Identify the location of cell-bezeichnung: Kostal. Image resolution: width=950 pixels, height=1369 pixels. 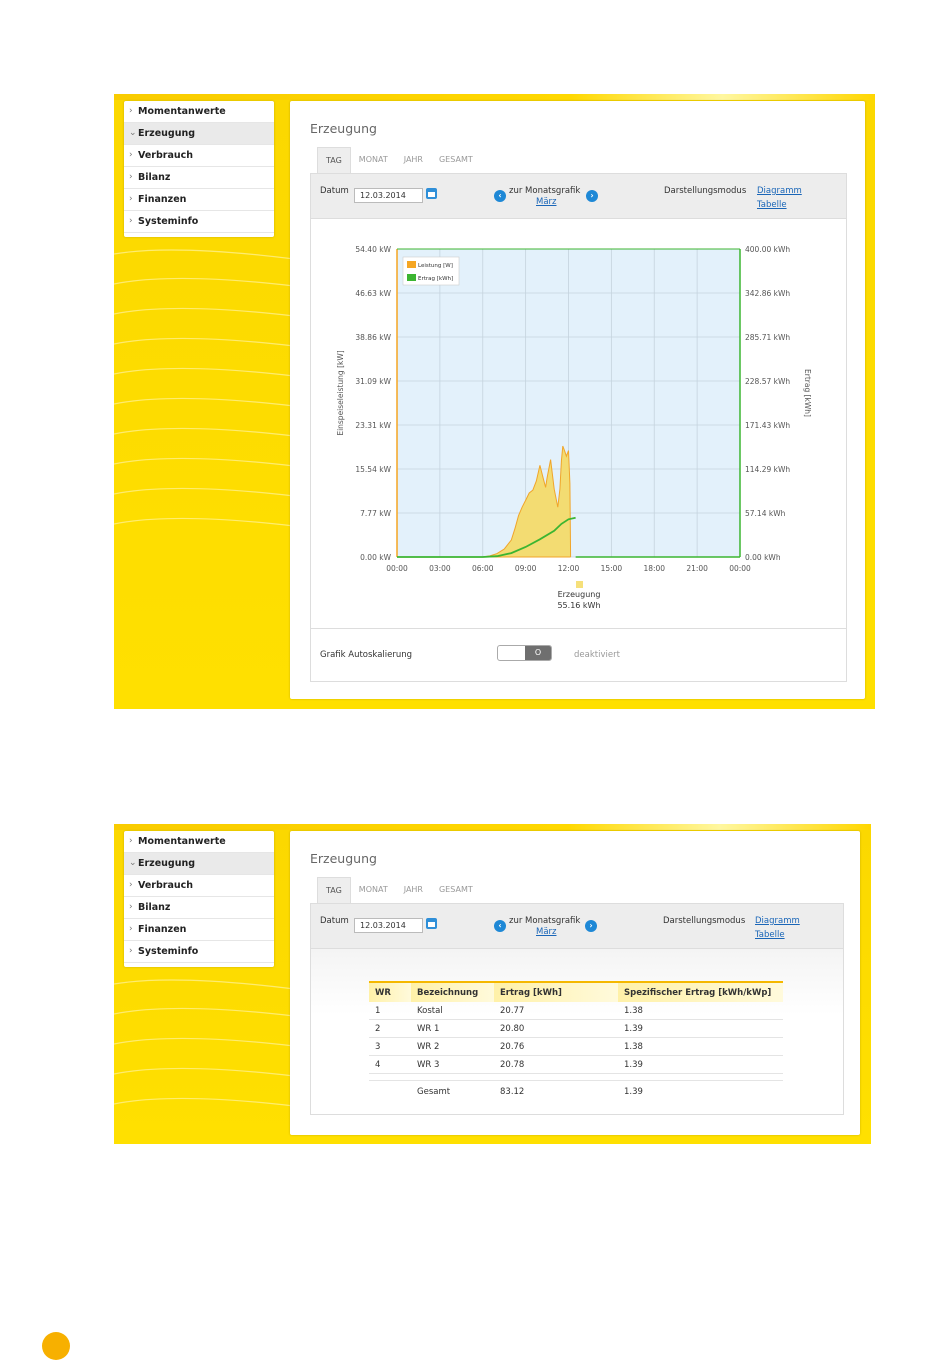
(452, 1011).